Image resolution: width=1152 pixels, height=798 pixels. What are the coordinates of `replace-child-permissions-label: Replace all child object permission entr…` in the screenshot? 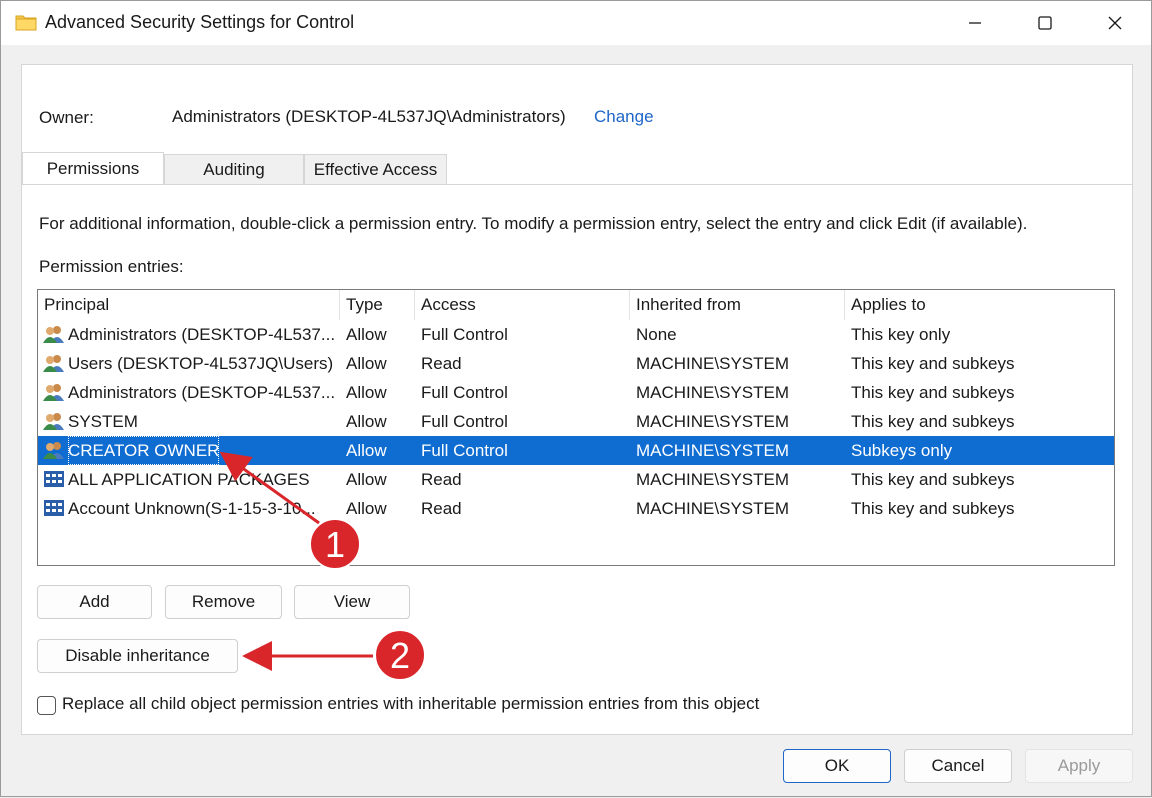 It's located at (410, 704).